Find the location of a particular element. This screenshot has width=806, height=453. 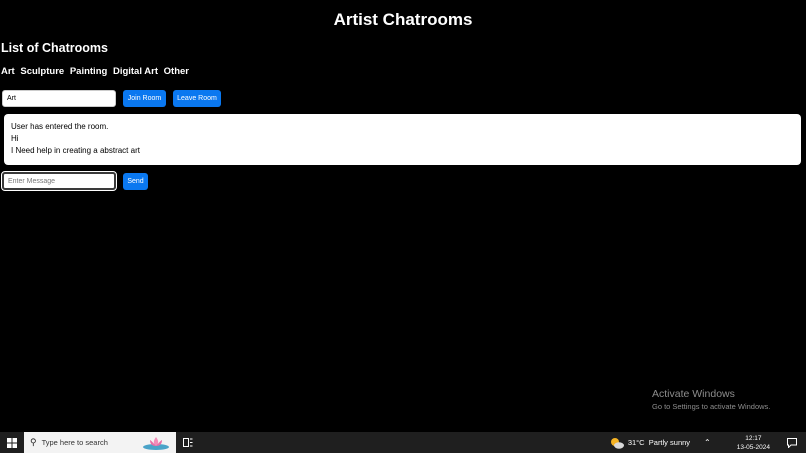

search-placeholder: Type here to search is located at coordinates (74, 442).